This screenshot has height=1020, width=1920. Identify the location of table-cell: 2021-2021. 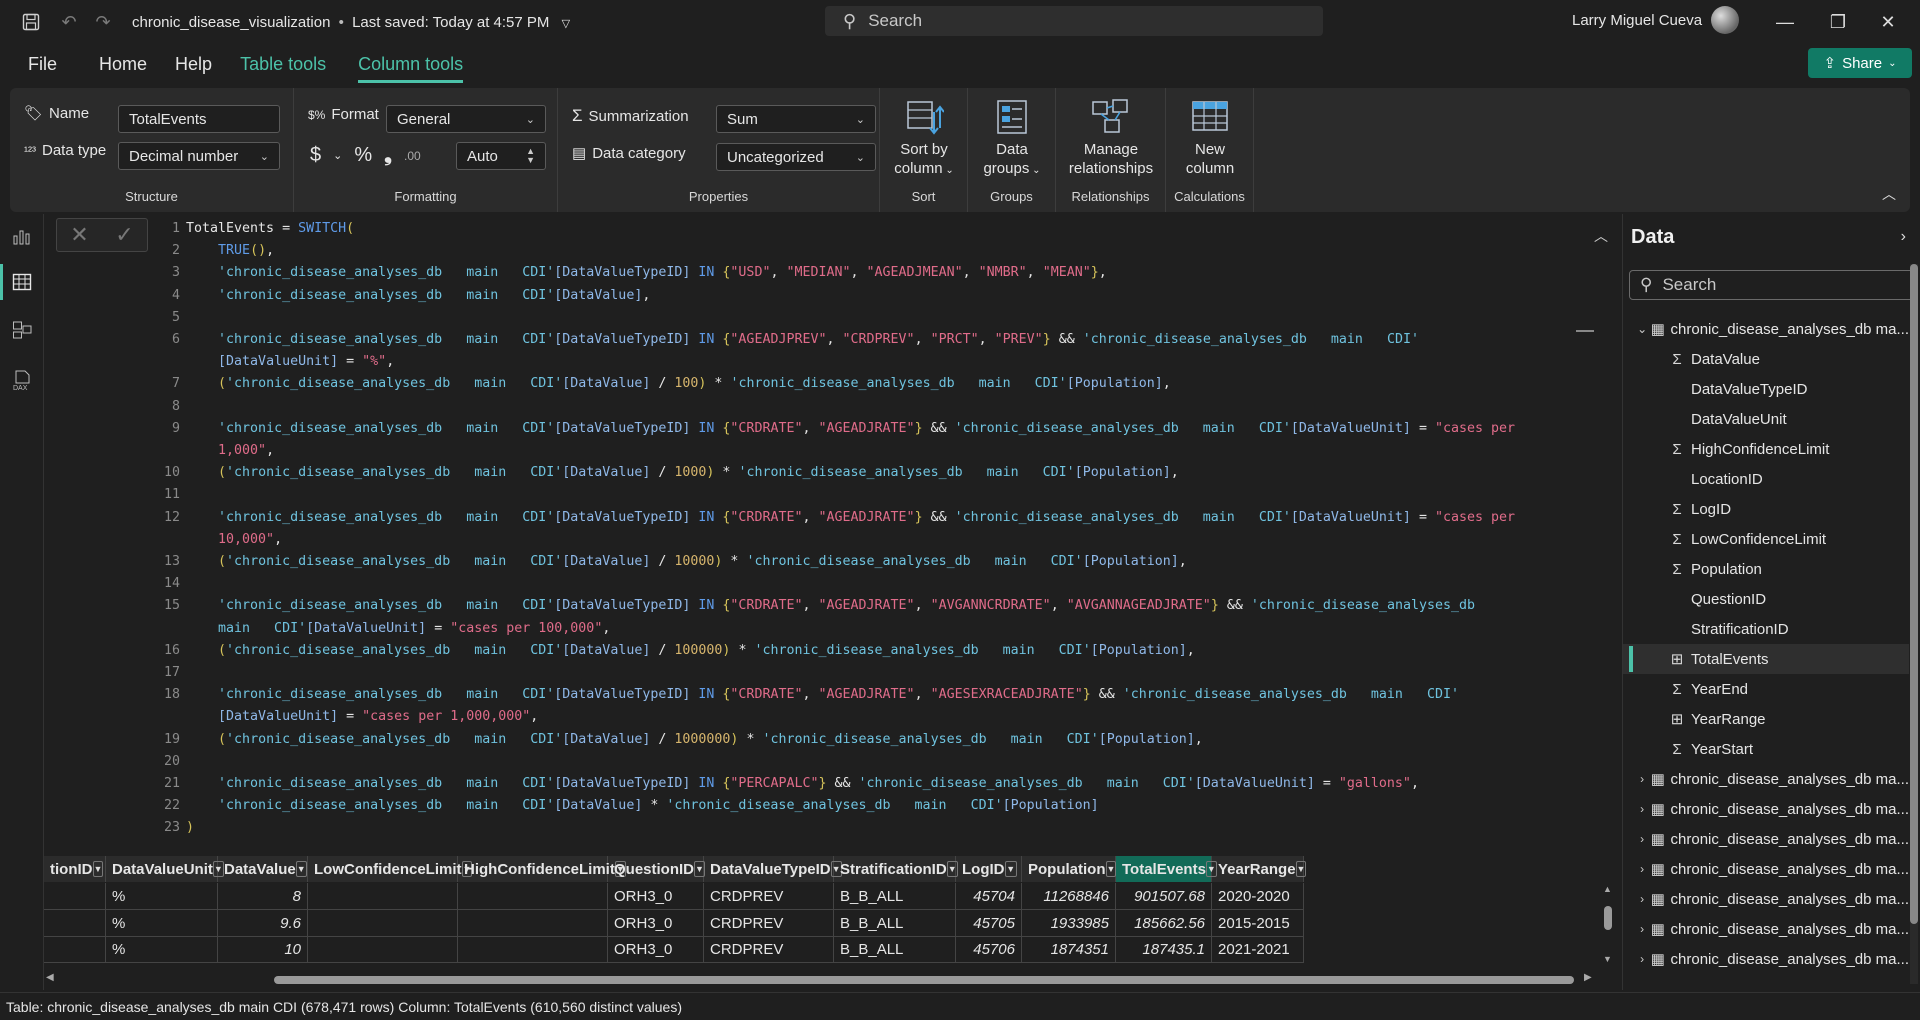
(1258, 949).